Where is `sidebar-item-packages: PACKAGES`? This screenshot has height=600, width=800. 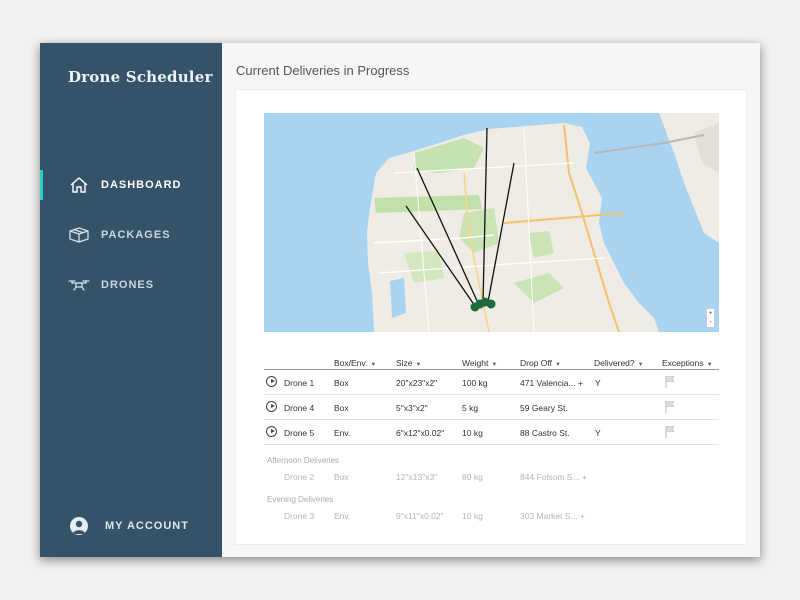 sidebar-item-packages: PACKAGES is located at coordinates (131, 235).